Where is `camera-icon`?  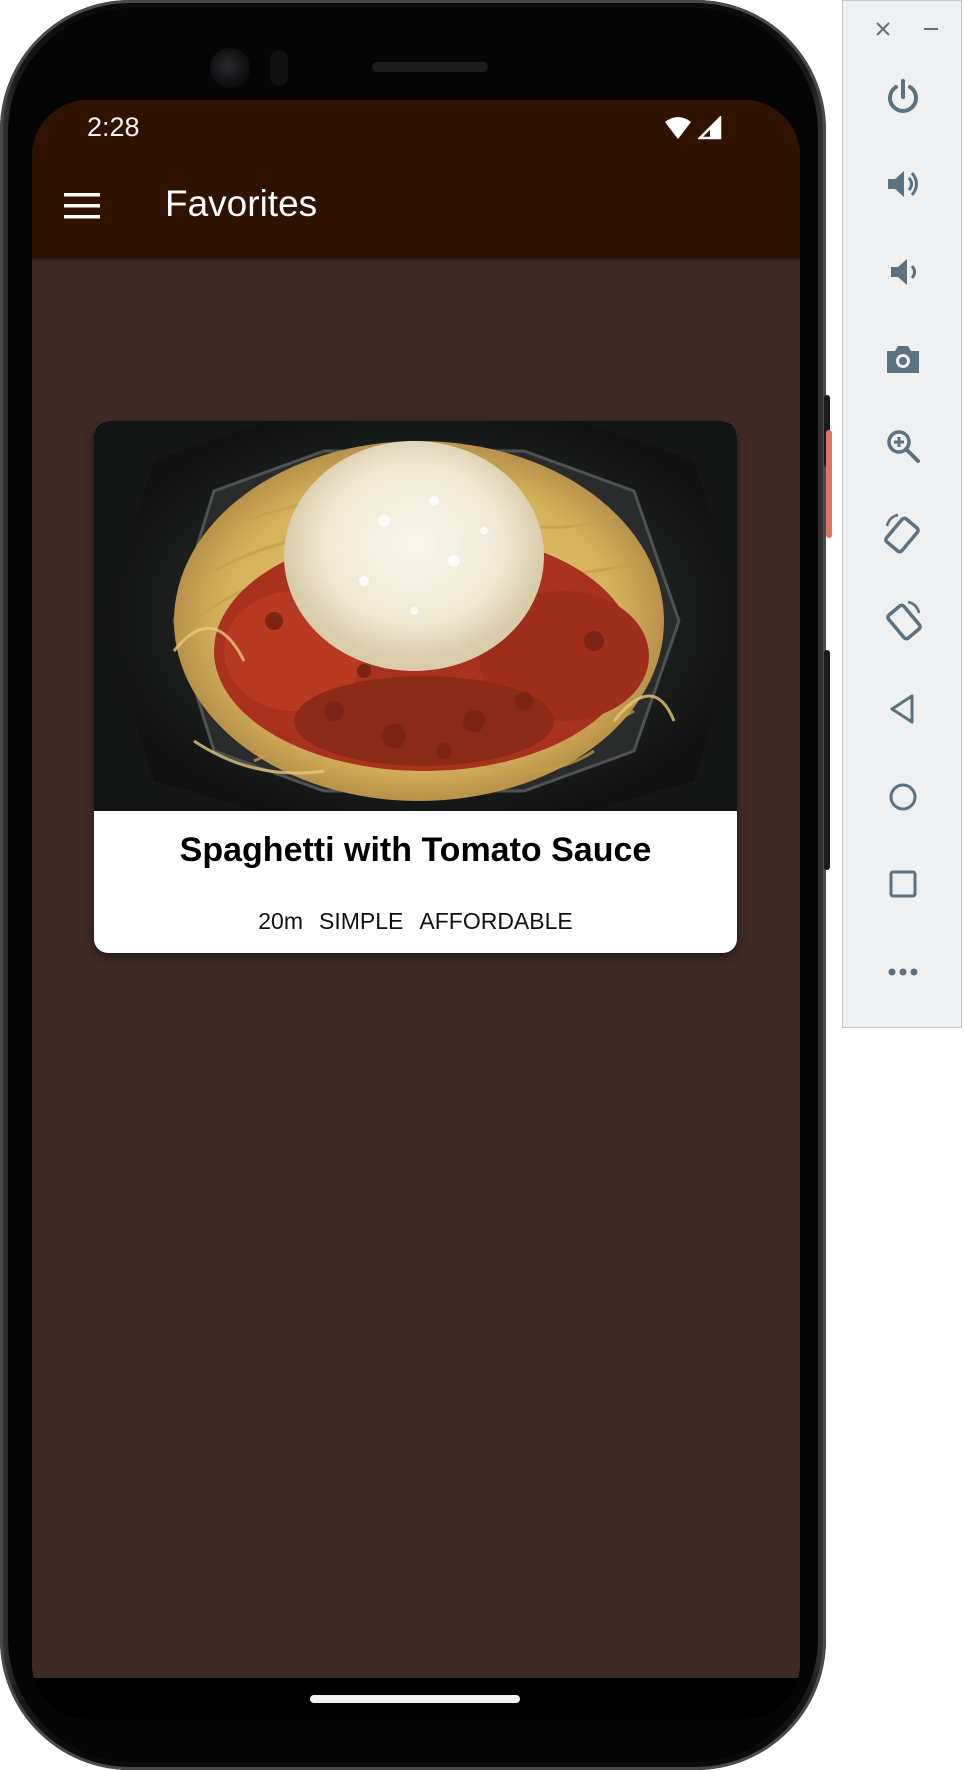 camera-icon is located at coordinates (903, 359).